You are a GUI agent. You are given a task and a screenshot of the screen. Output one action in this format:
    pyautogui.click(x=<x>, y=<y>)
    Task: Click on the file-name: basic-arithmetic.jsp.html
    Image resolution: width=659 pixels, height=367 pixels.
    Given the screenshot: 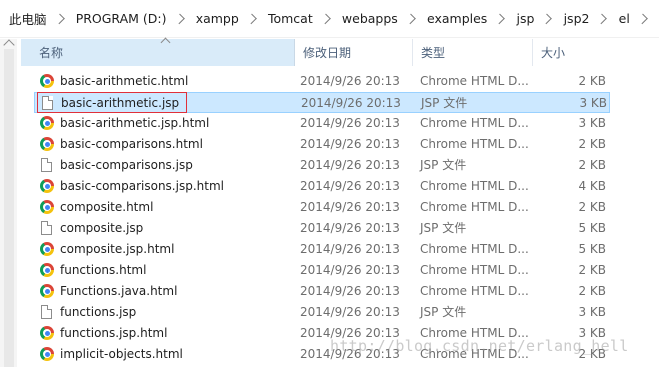 What is the action you would take?
    pyautogui.click(x=135, y=123)
    